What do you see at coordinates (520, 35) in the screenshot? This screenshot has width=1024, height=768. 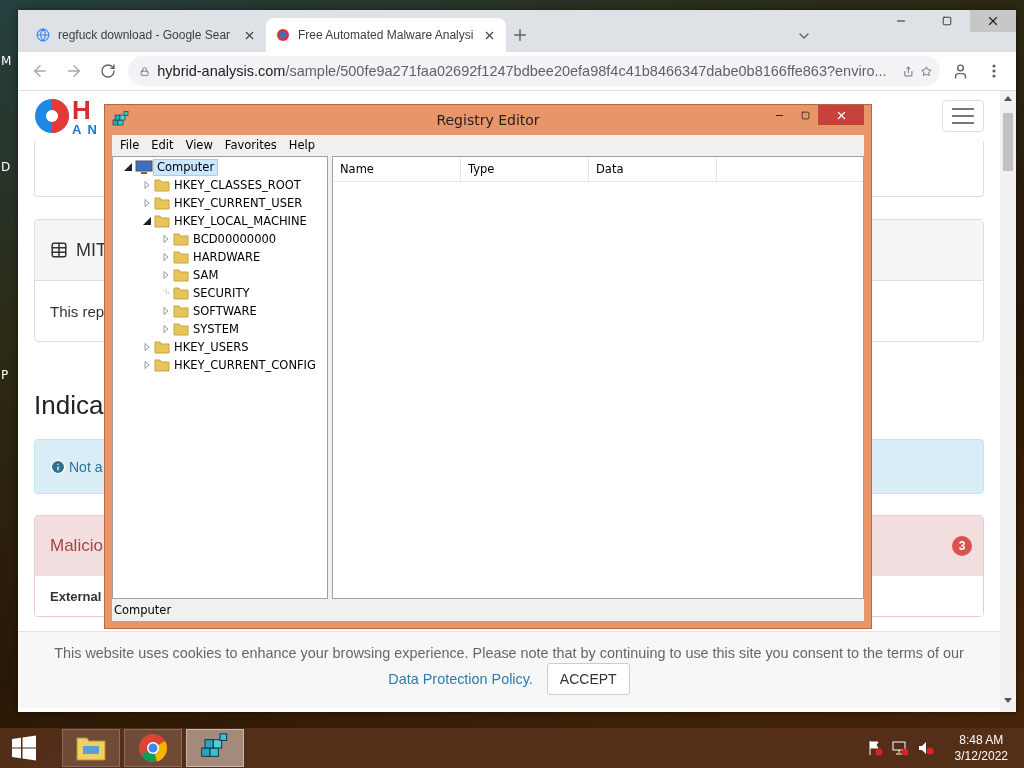 I see `plus-icon` at bounding box center [520, 35].